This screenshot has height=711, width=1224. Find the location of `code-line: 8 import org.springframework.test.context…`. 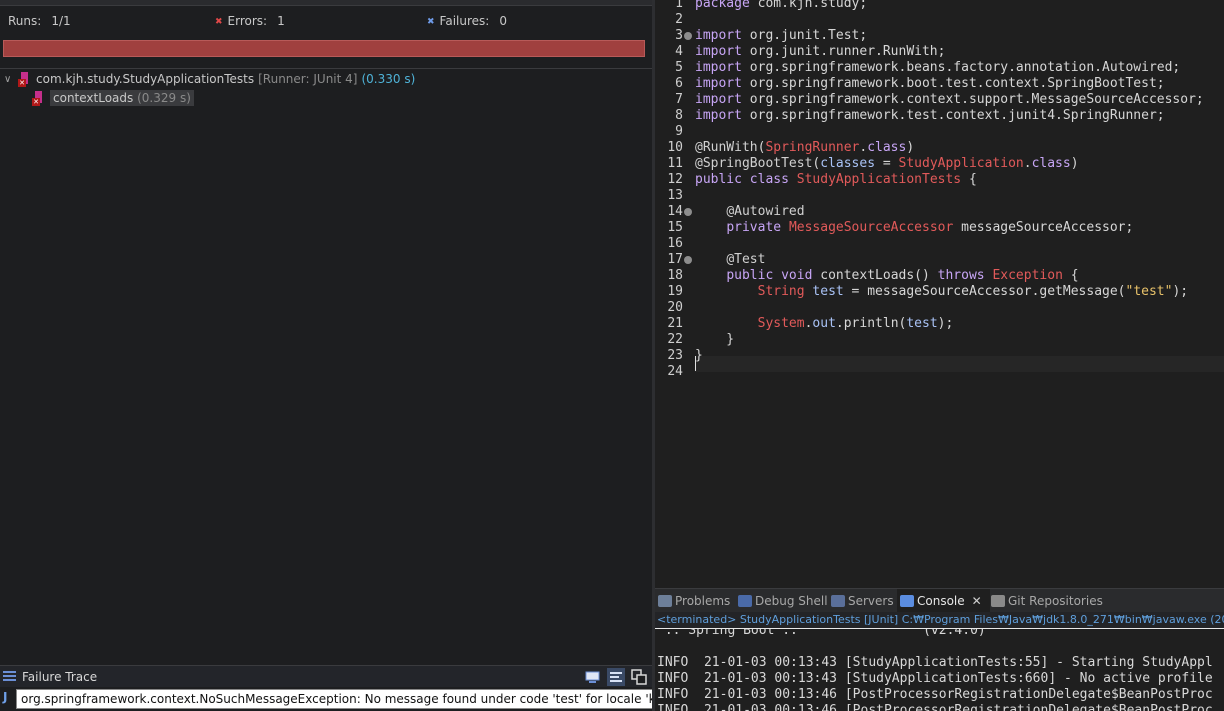

code-line: 8 import org.springframework.test.context… is located at coordinates (939, 116).